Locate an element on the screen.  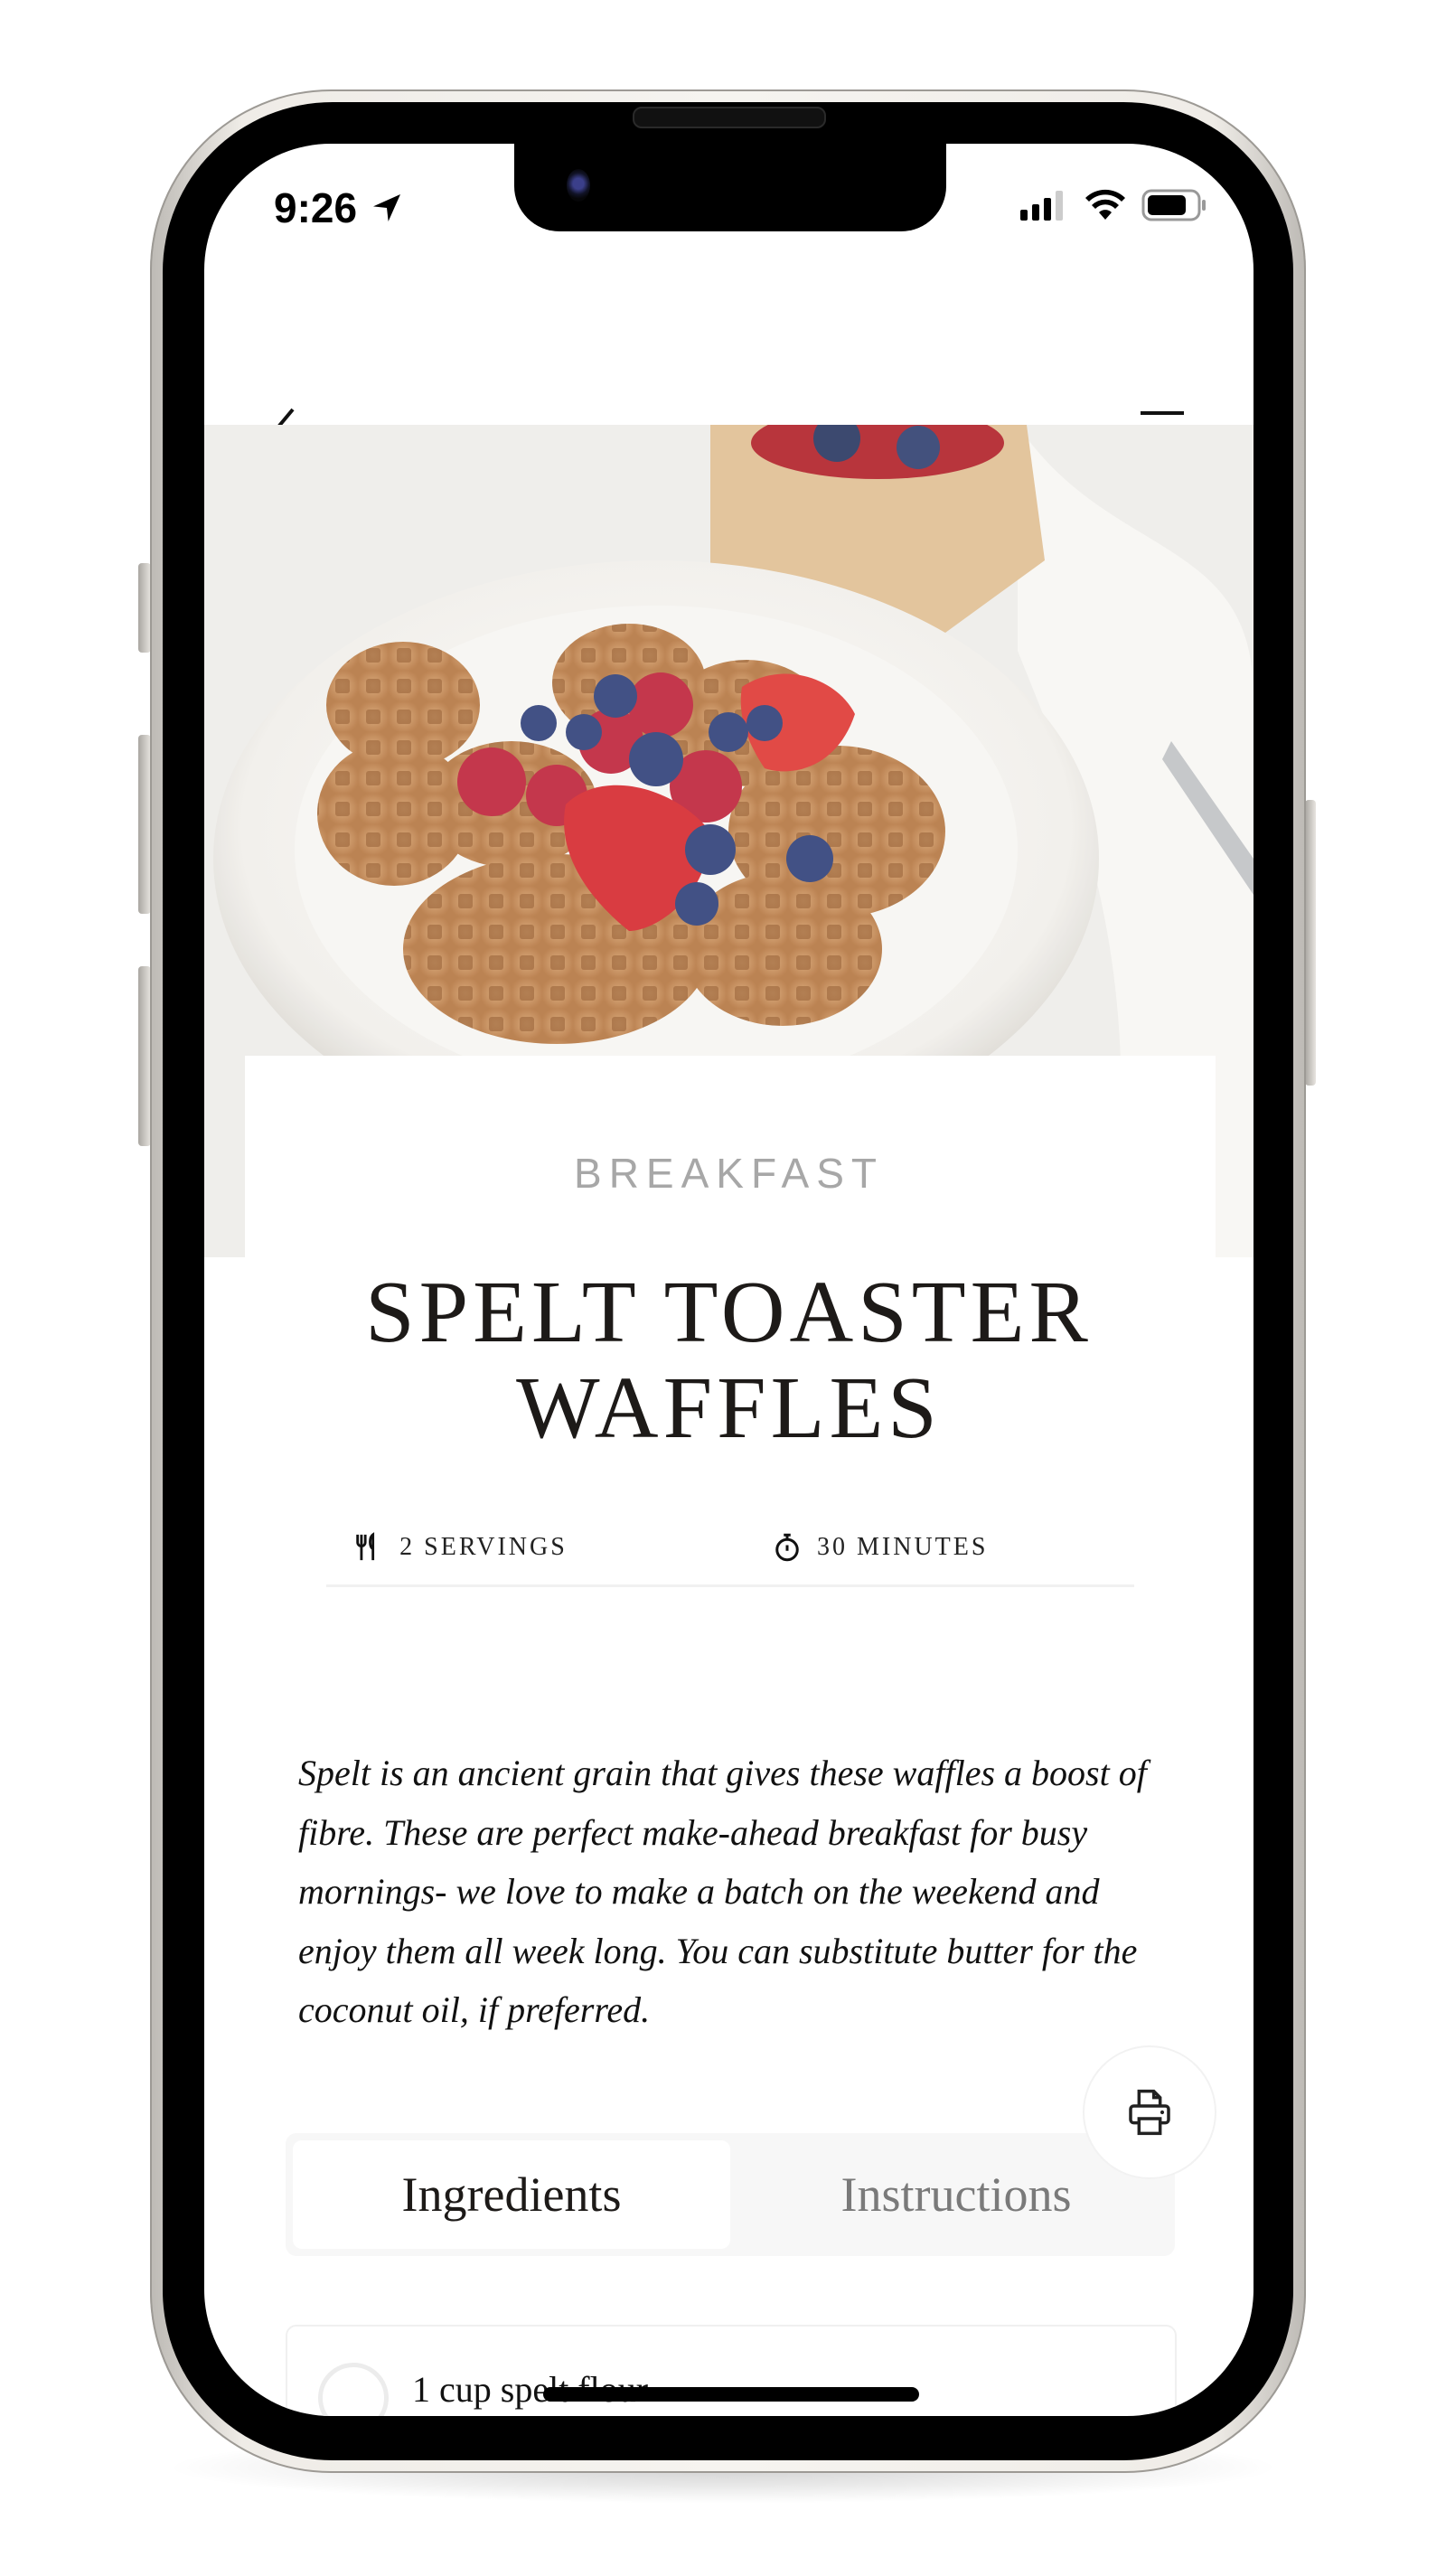
stopwatch-icon is located at coordinates (787, 1548).